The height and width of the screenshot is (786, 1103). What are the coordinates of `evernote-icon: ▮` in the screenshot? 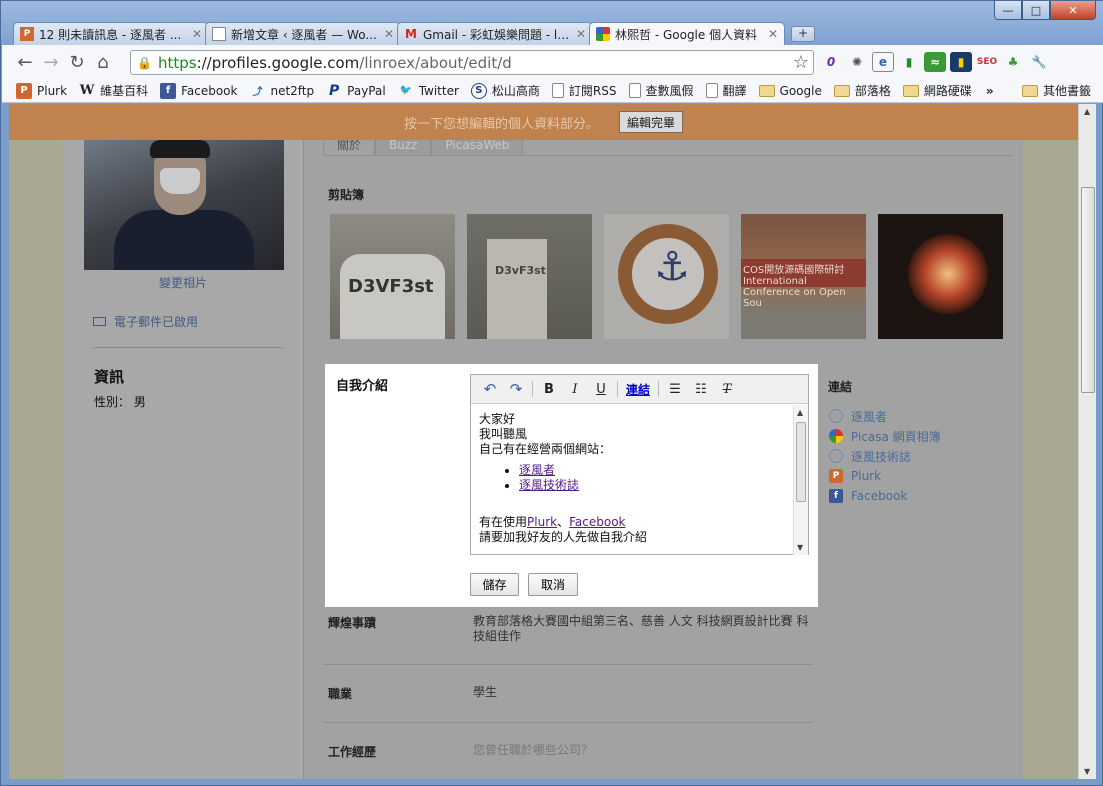 It's located at (909, 62).